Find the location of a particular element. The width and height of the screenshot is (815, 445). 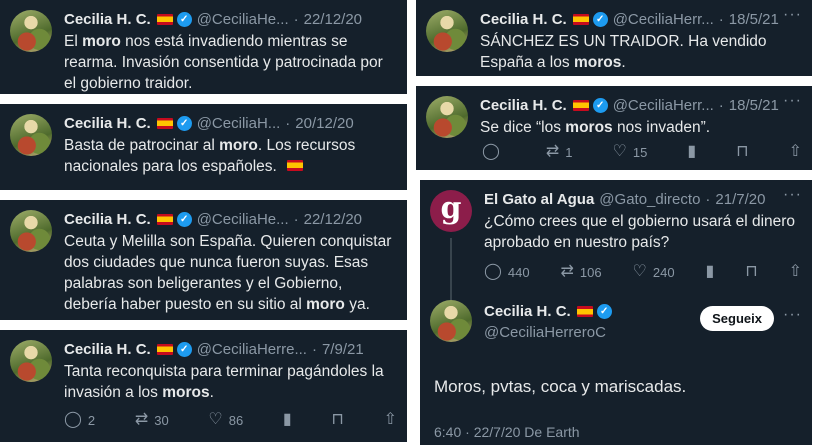

like-button: ♡ 15 is located at coordinates (630, 152).